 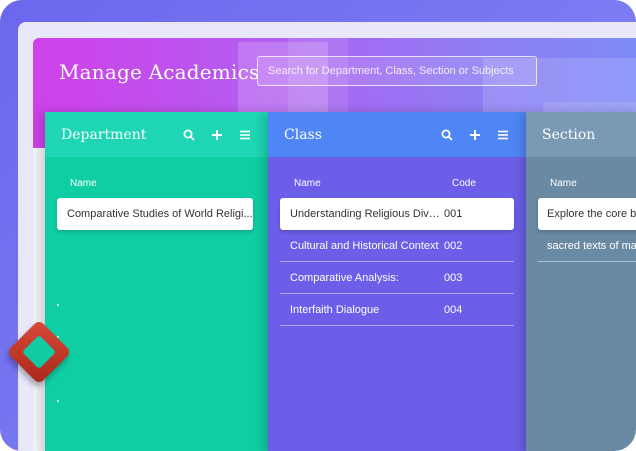 I want to click on section-name: sacred texts of major, so click(x=591, y=245).